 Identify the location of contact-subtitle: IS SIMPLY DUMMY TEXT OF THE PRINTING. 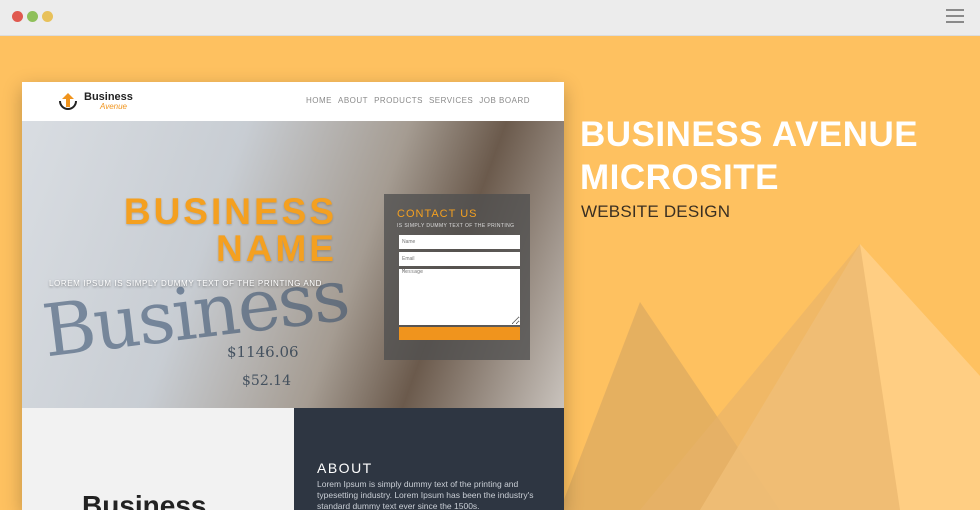
(456, 226).